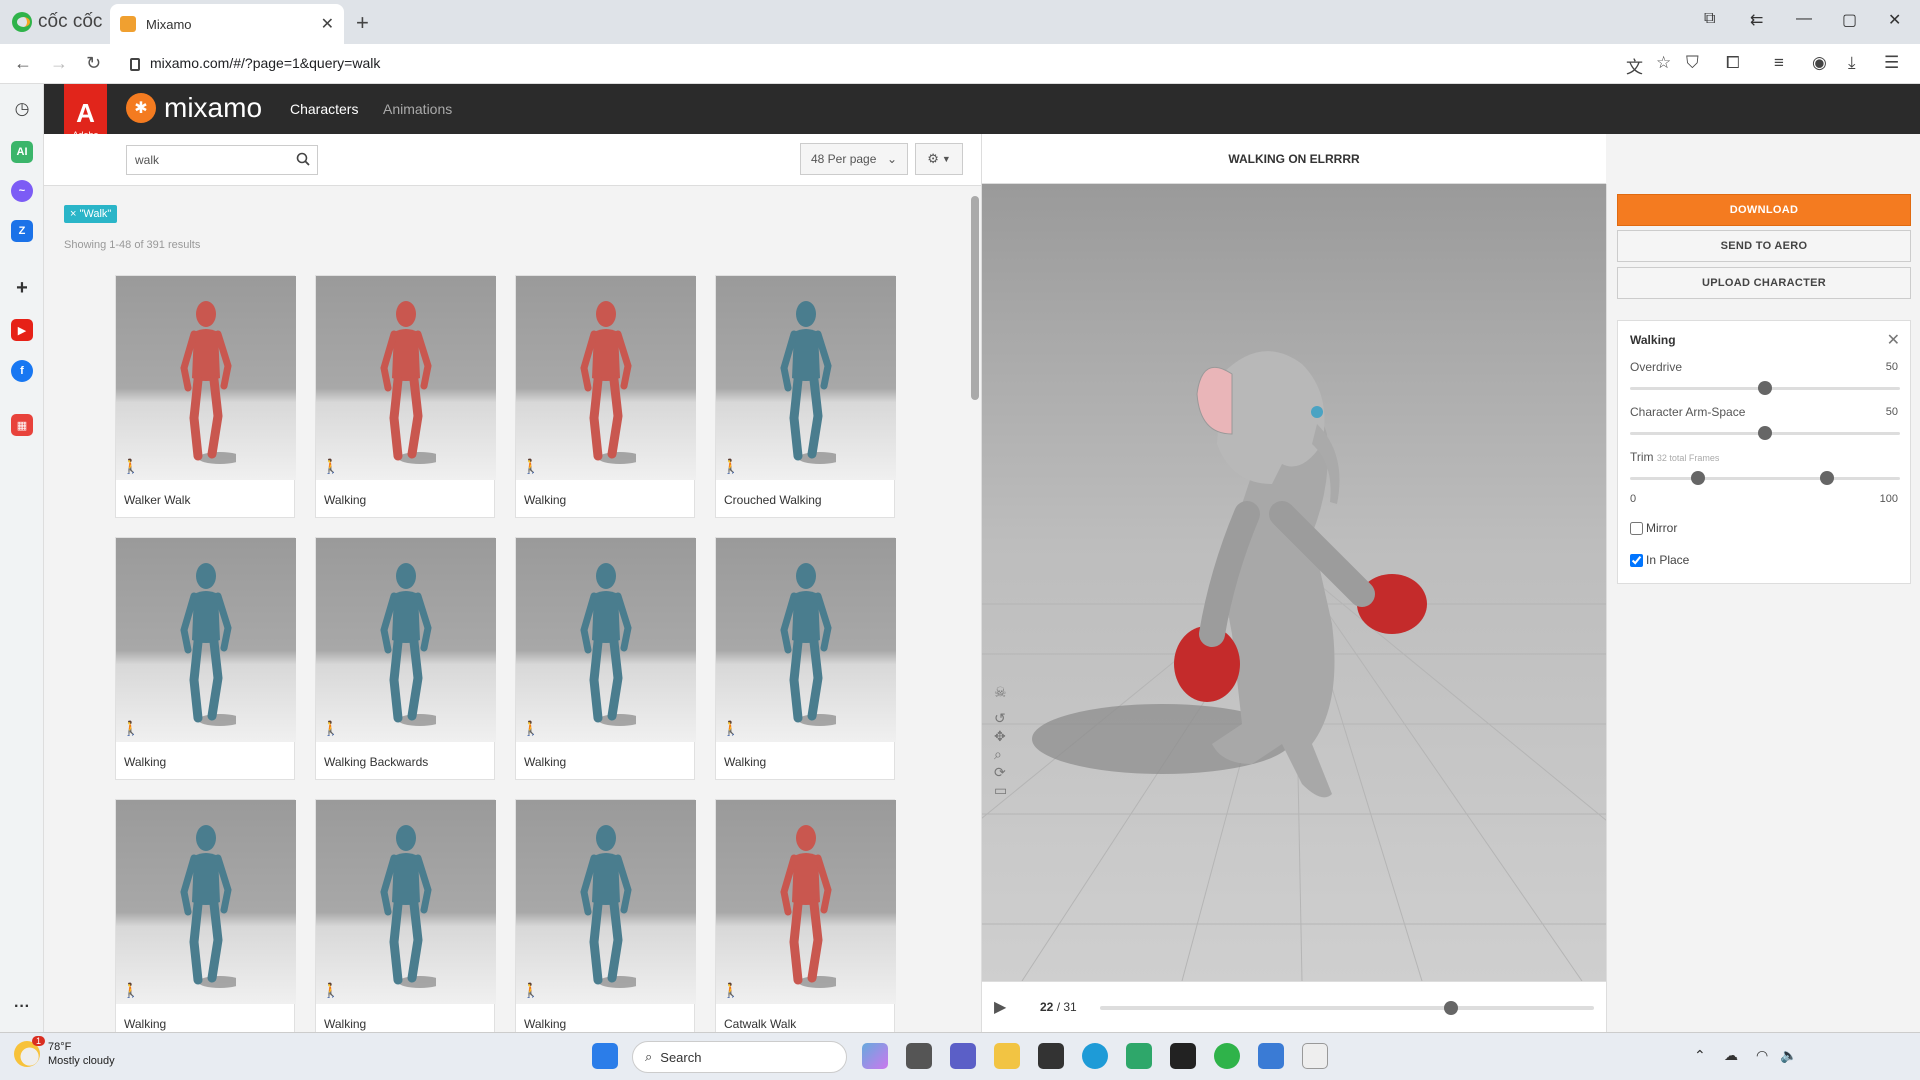  I want to click on bookmark-star-icon: ☆, so click(1663, 63).